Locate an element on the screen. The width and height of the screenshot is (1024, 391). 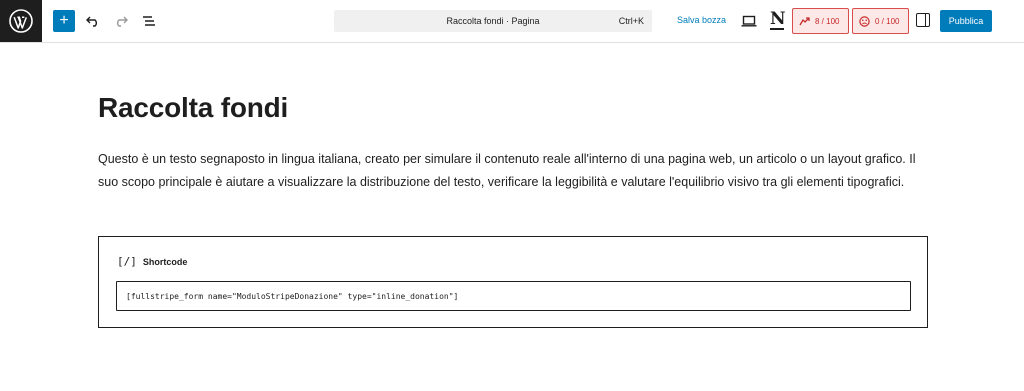
save-draft-button: Salva bozza is located at coordinates (701, 20).